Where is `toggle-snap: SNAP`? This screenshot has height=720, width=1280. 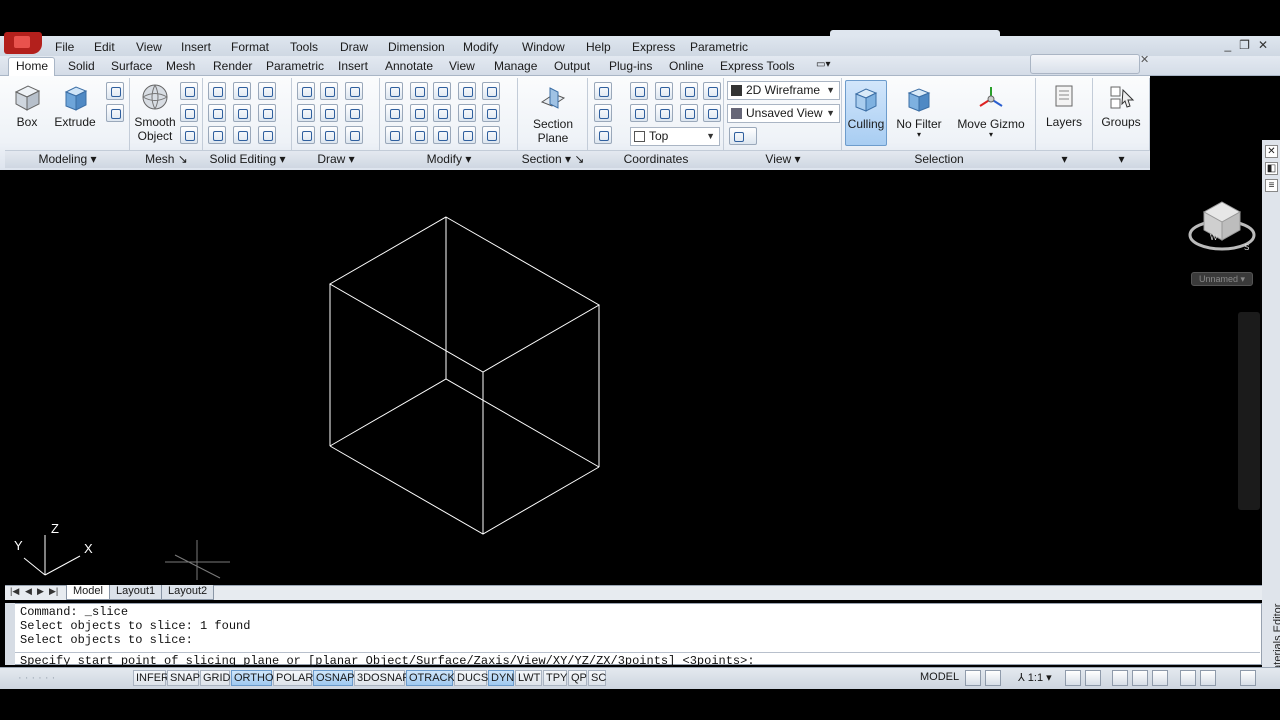
toggle-snap: SNAP is located at coordinates (183, 678).